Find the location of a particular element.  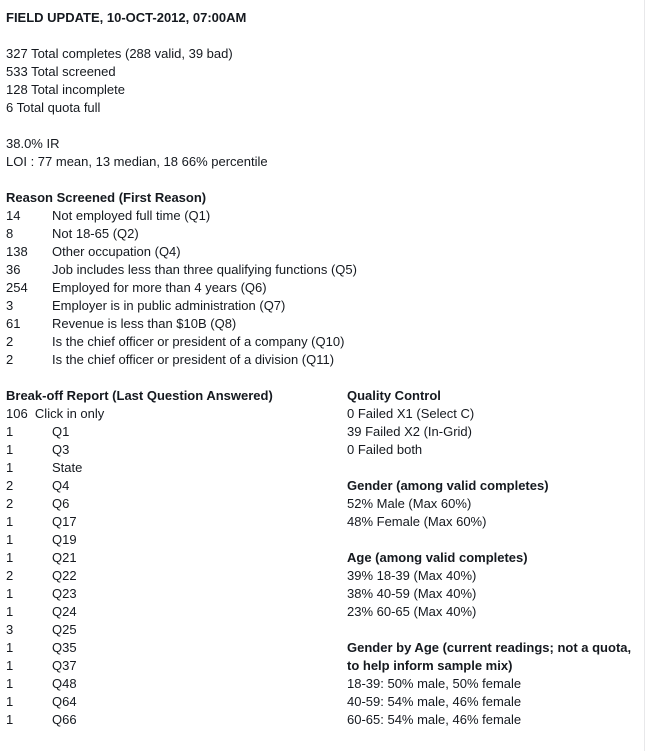

breakoff-label: Q1 is located at coordinates (61, 431).